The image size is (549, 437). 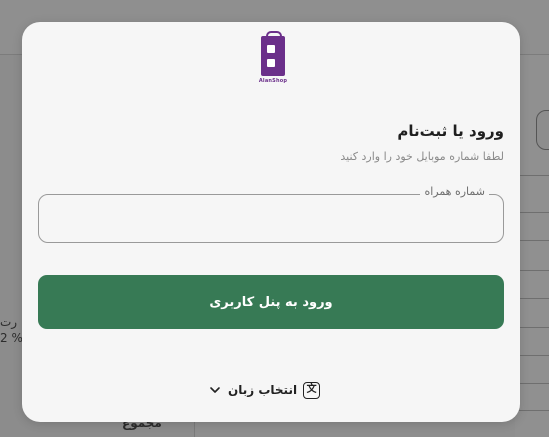 I want to click on background-button, so click(x=542, y=130).